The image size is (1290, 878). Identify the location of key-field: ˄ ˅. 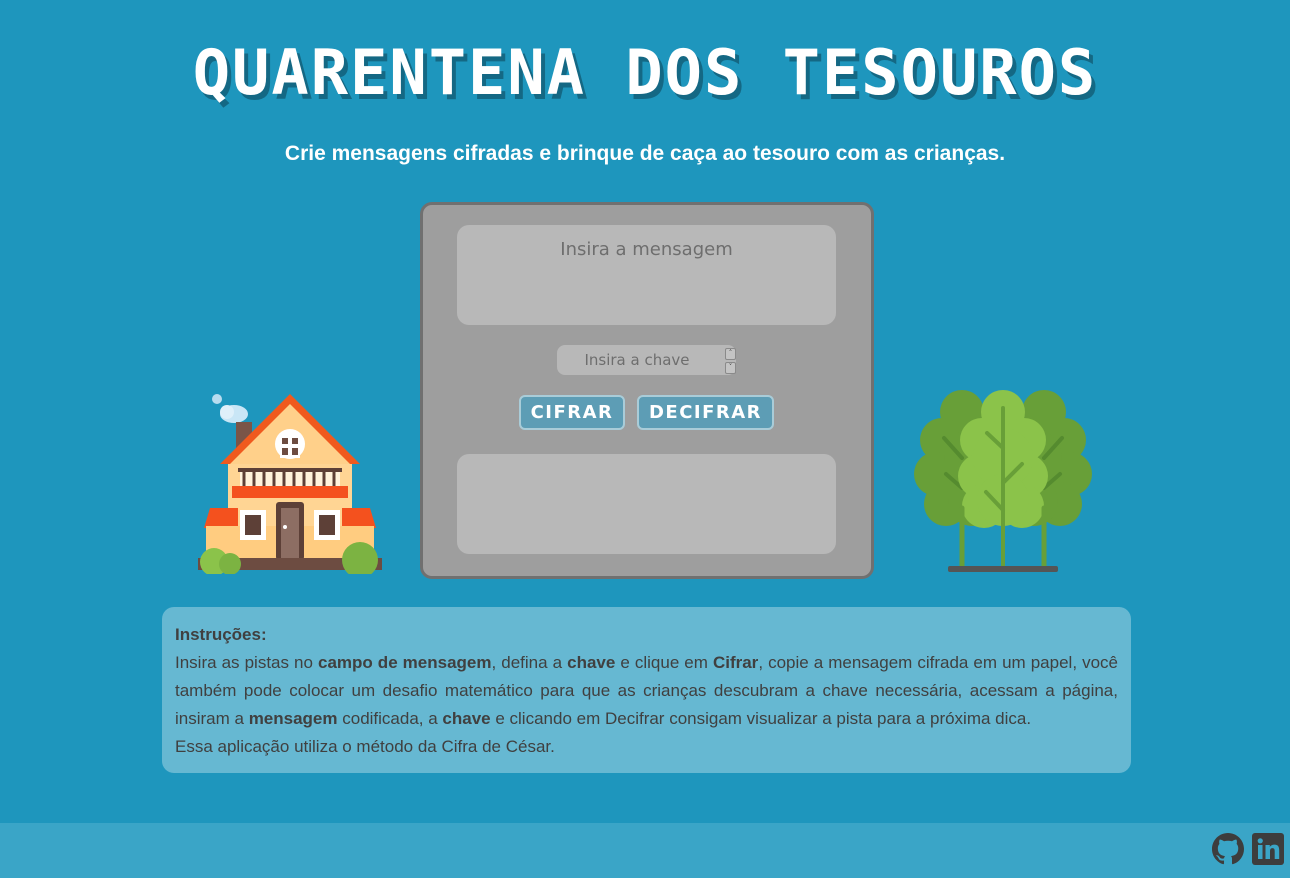
(646, 360).